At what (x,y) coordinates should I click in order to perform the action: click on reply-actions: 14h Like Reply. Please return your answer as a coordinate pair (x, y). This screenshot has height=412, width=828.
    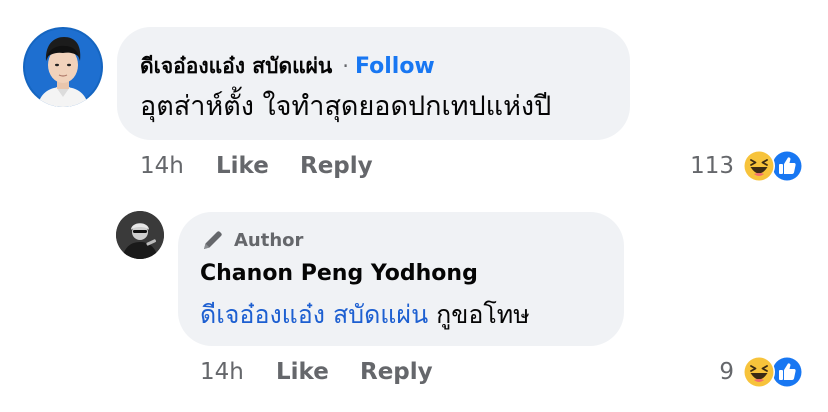
    Looking at the image, I should click on (316, 372).